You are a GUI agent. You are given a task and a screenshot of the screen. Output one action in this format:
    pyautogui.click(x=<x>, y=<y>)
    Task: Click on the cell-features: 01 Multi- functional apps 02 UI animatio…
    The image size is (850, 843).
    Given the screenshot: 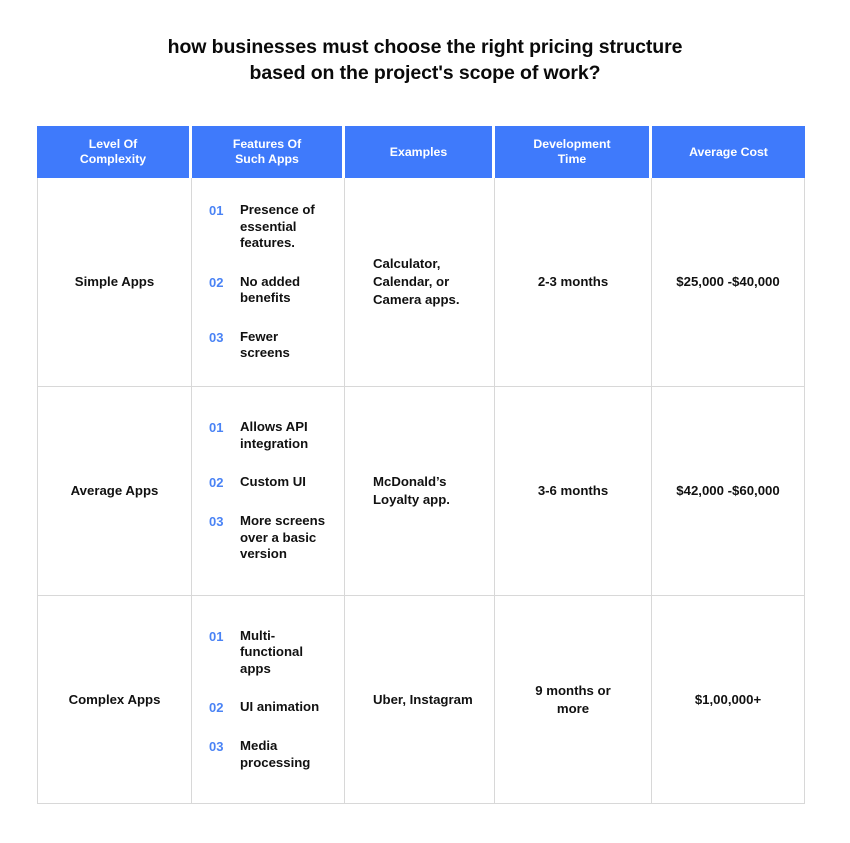 What is the action you would take?
    pyautogui.click(x=268, y=700)
    